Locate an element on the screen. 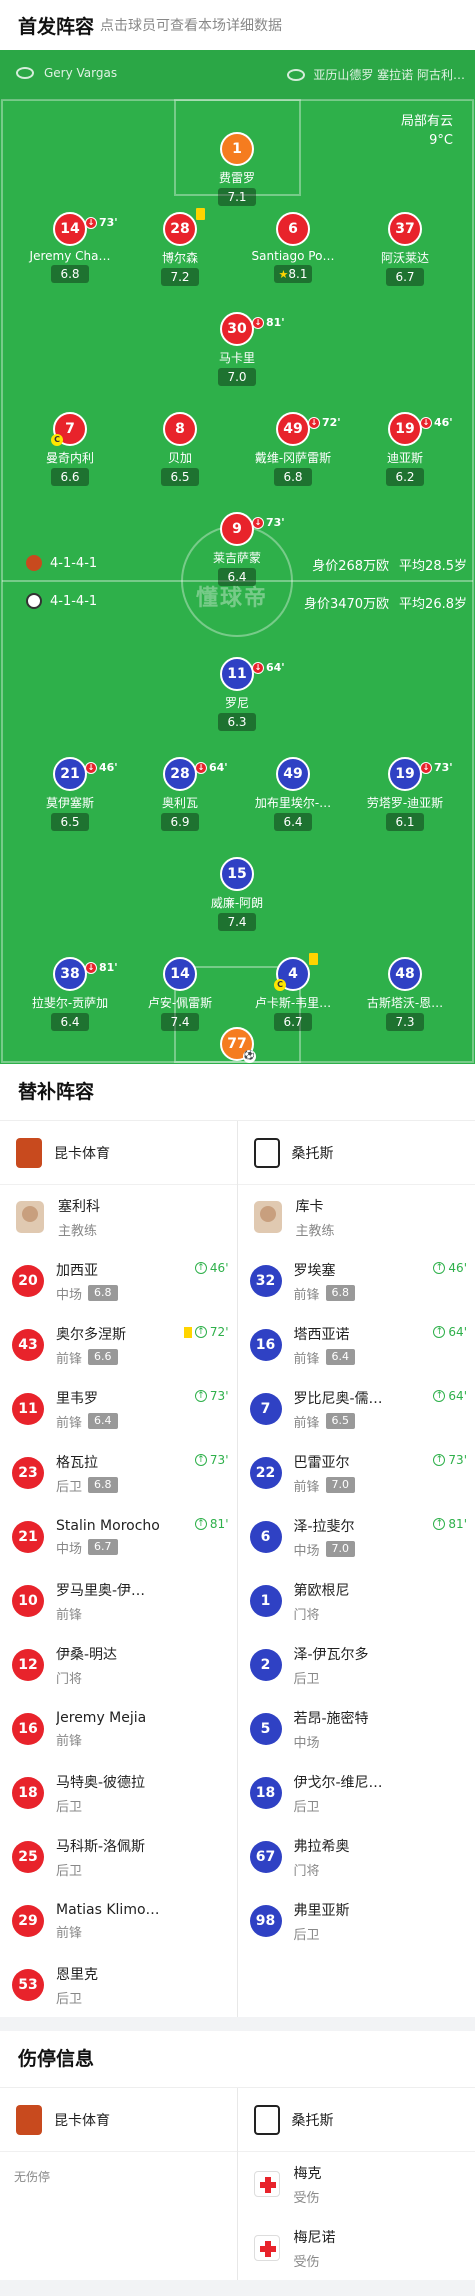 The image size is (475, 2296). sub-player-row: 25 马科斯-洛佩斯 后卫 is located at coordinates (118, 1857).